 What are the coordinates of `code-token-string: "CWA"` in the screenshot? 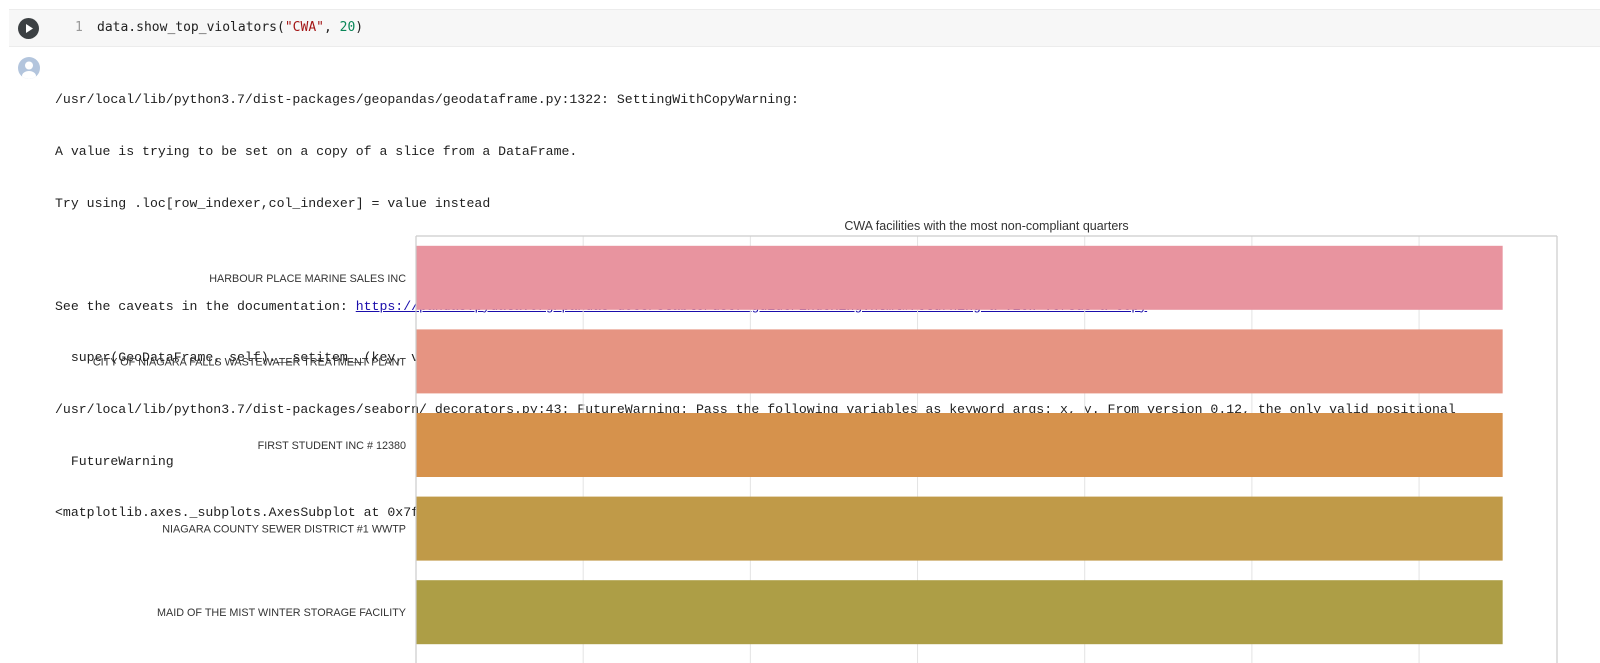 It's located at (304, 27).